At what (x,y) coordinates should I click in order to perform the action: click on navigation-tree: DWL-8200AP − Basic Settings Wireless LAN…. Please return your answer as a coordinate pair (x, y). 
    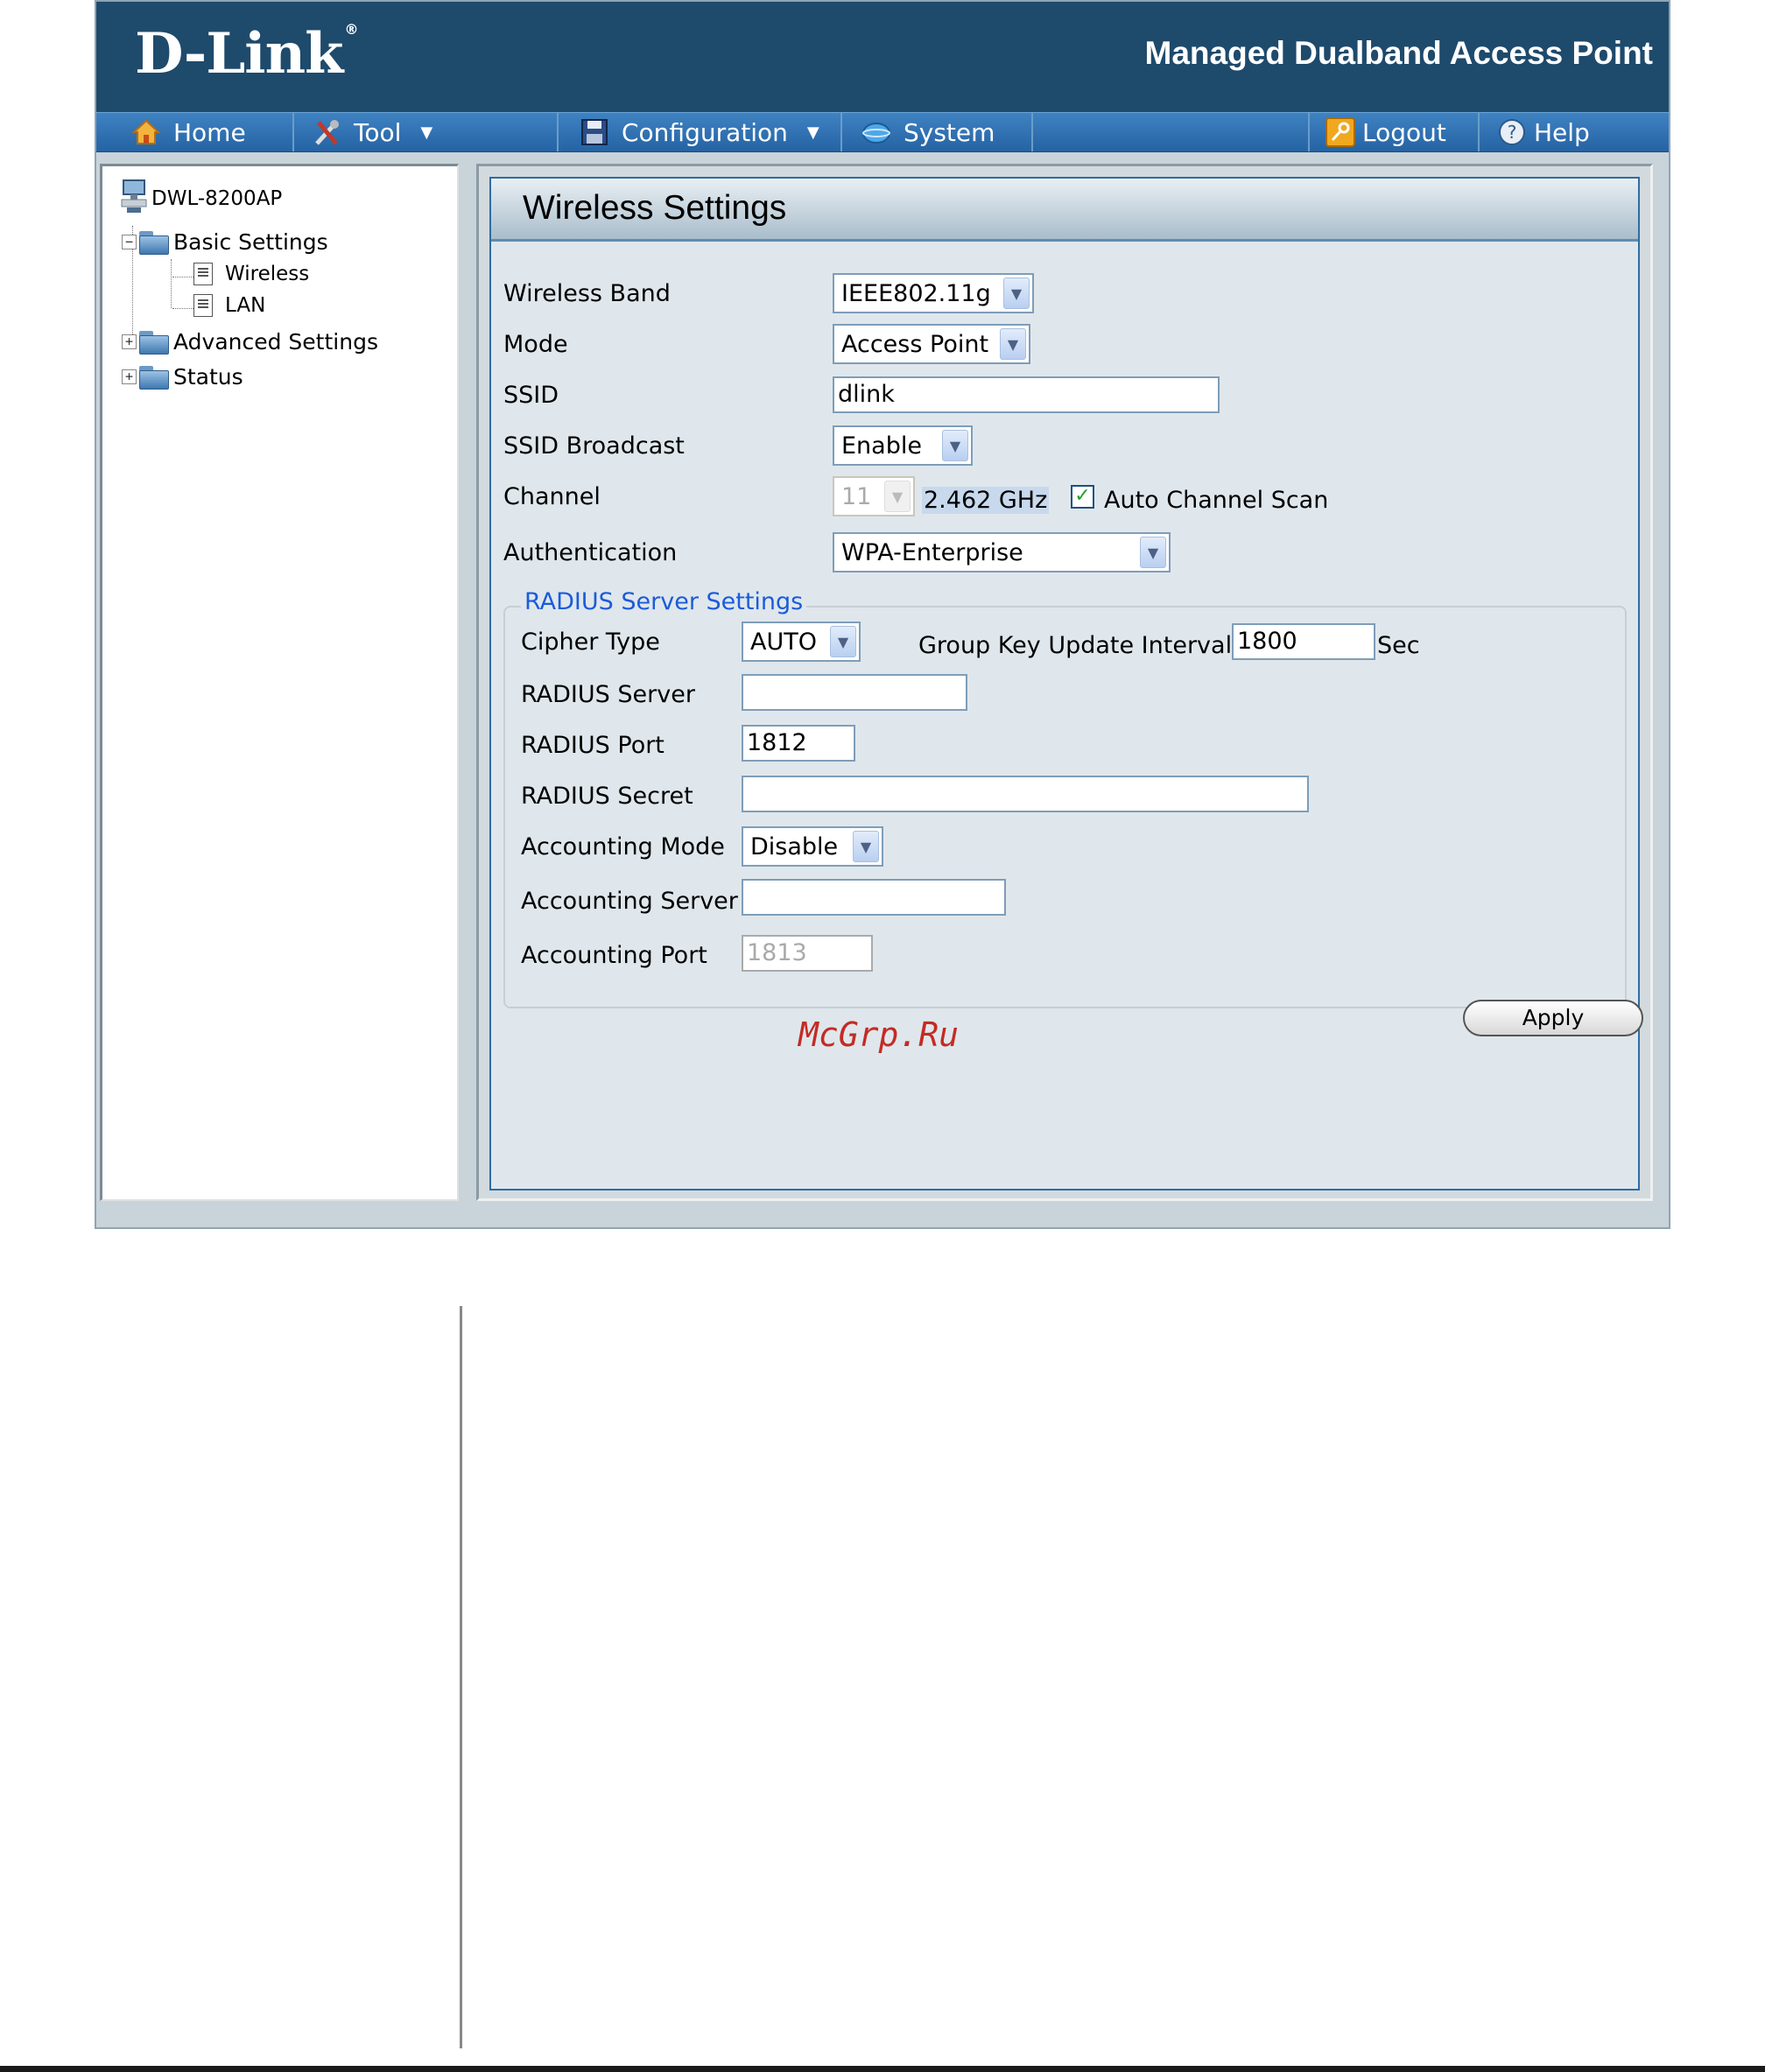
    Looking at the image, I should click on (279, 682).